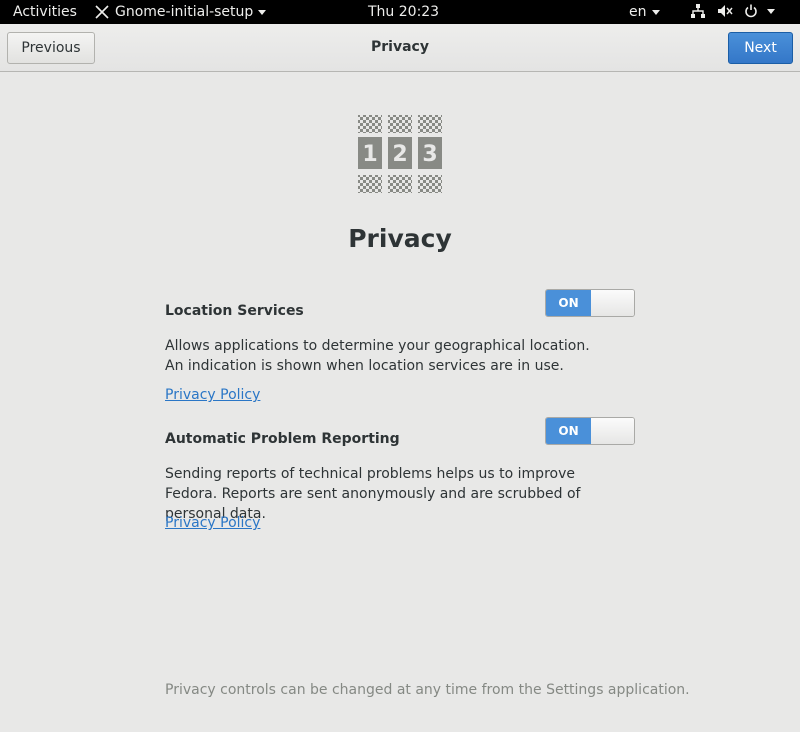 The width and height of the screenshot is (800, 732). What do you see at coordinates (751, 11) in the screenshot?
I see `power-icon` at bounding box center [751, 11].